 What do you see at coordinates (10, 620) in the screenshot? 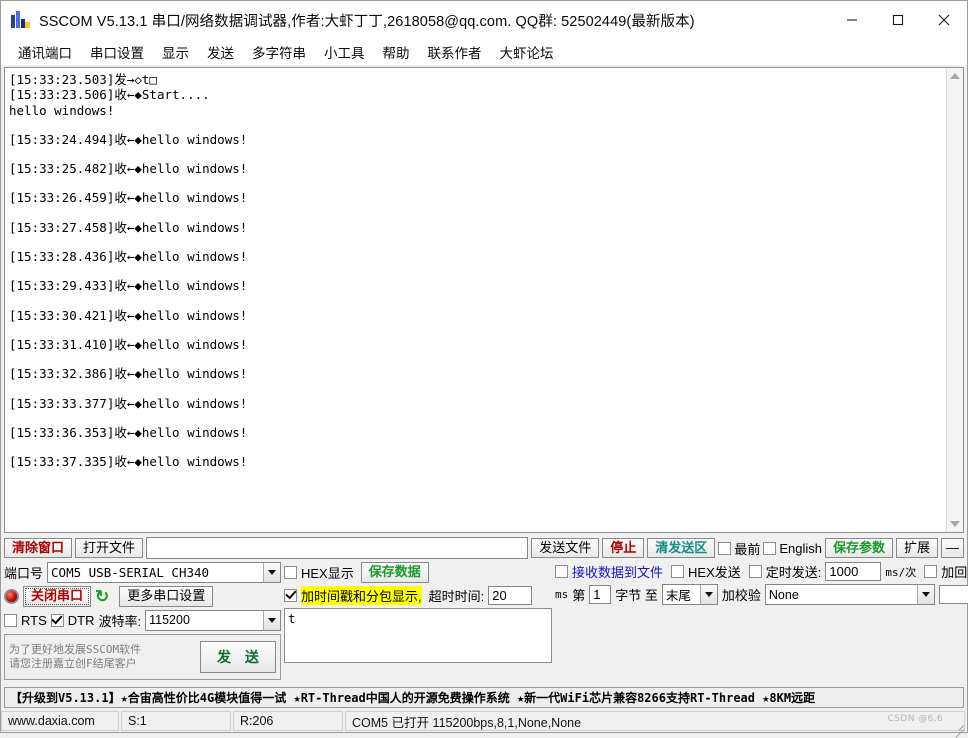
I see `rts-checkbox` at bounding box center [10, 620].